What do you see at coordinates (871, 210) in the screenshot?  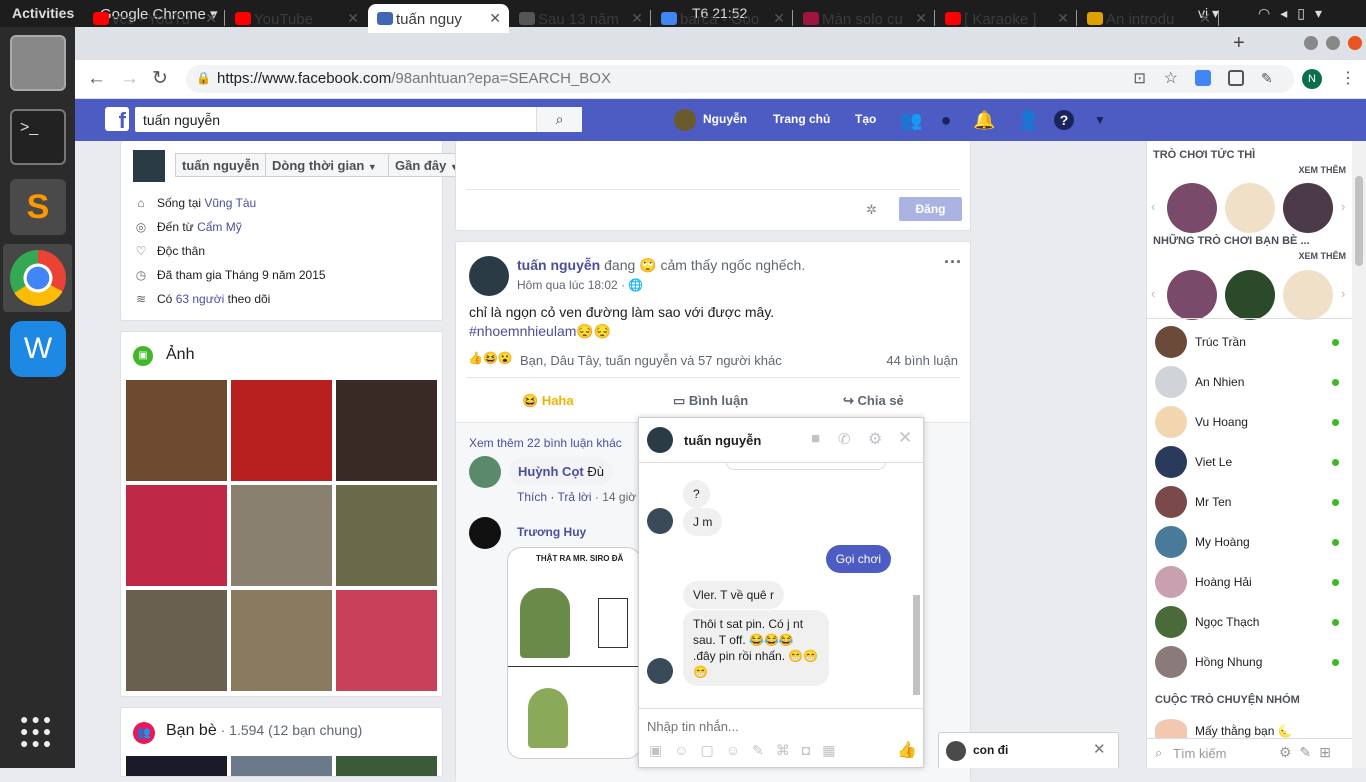 I see `settings-icon: ✲` at bounding box center [871, 210].